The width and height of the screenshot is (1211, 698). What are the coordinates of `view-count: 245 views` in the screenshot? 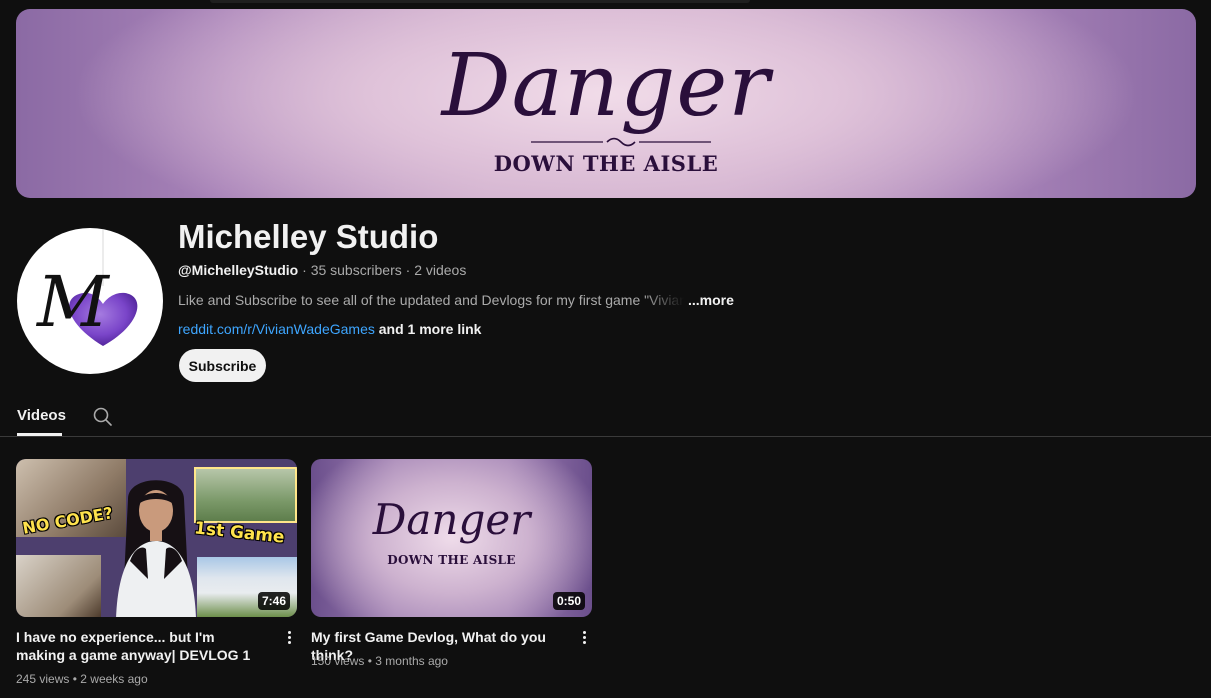 It's located at (43, 679).